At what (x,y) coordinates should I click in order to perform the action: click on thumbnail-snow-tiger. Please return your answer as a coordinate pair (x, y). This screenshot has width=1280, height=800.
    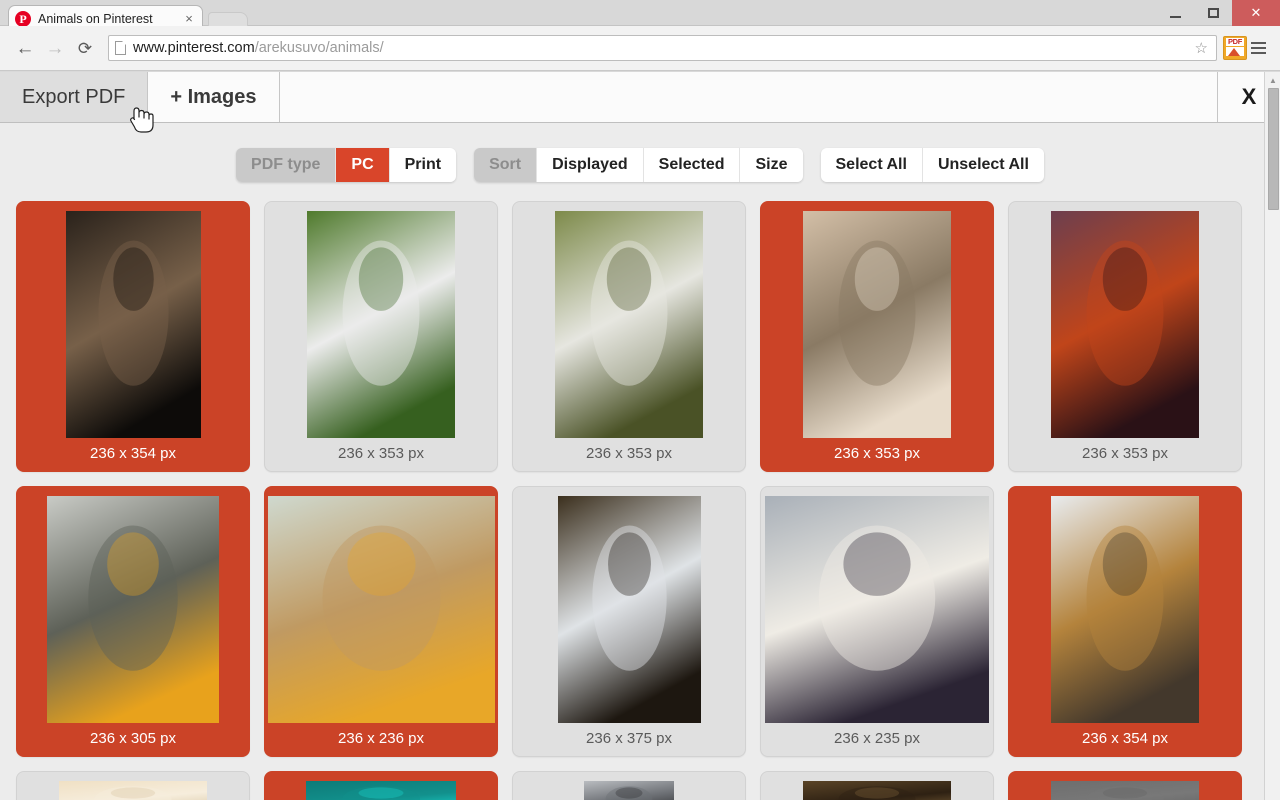
    Looking at the image, I should click on (1125, 609).